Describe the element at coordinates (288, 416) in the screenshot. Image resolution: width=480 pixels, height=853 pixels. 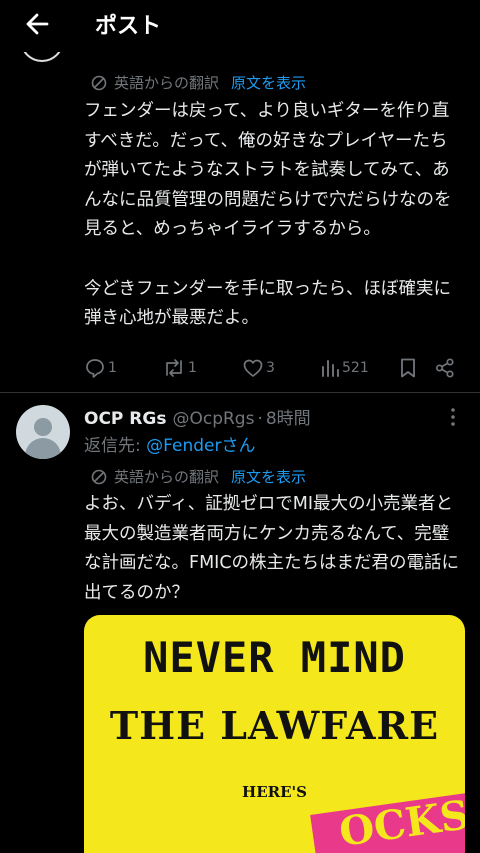
I see `timestamp: 8時間` at that location.